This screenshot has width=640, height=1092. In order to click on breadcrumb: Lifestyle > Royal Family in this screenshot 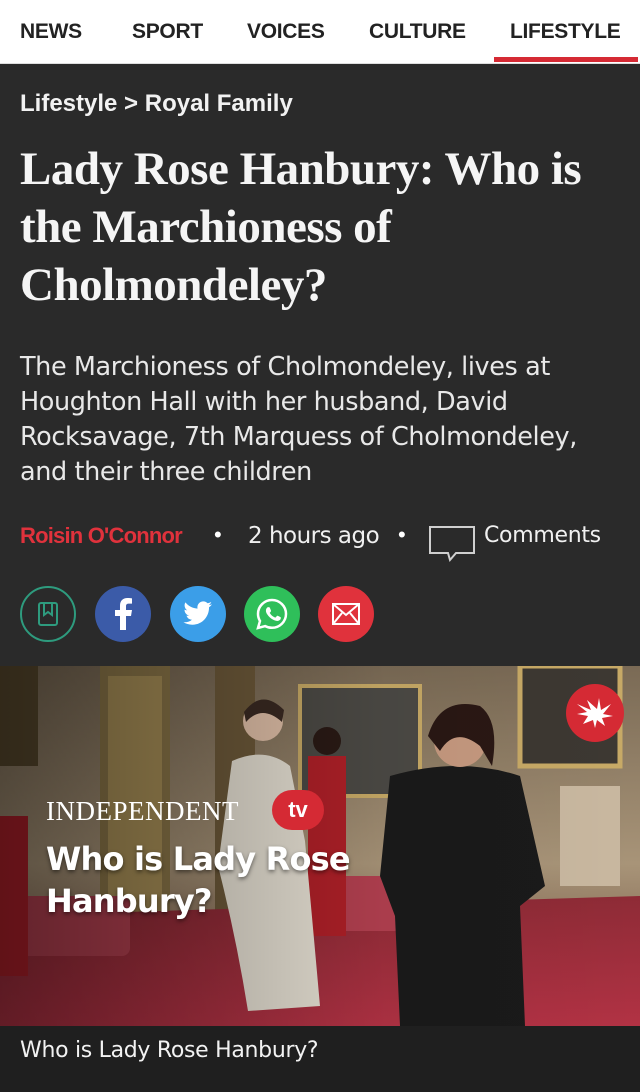, I will do `click(156, 104)`.